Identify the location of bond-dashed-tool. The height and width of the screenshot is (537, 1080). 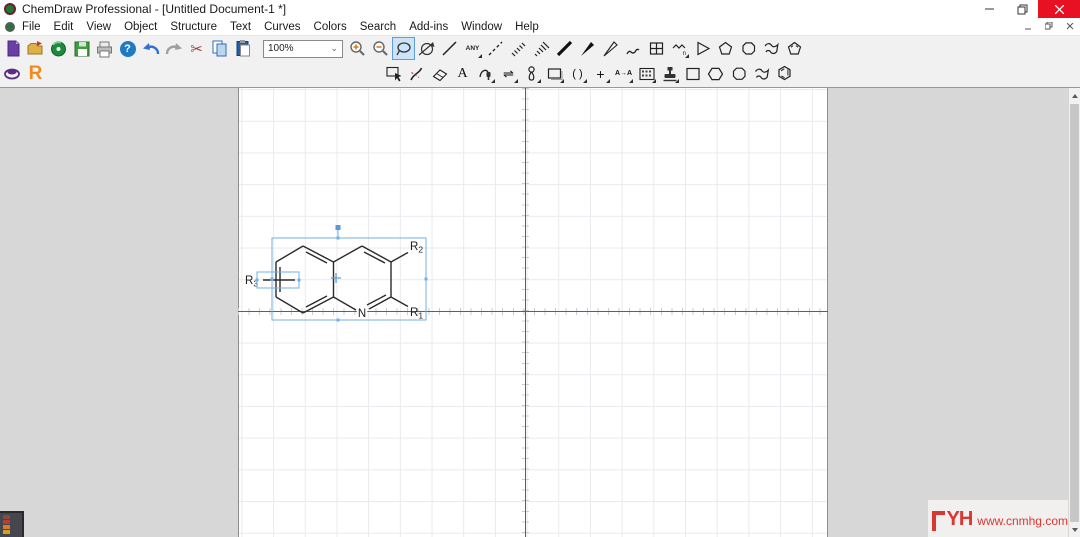
(495, 48).